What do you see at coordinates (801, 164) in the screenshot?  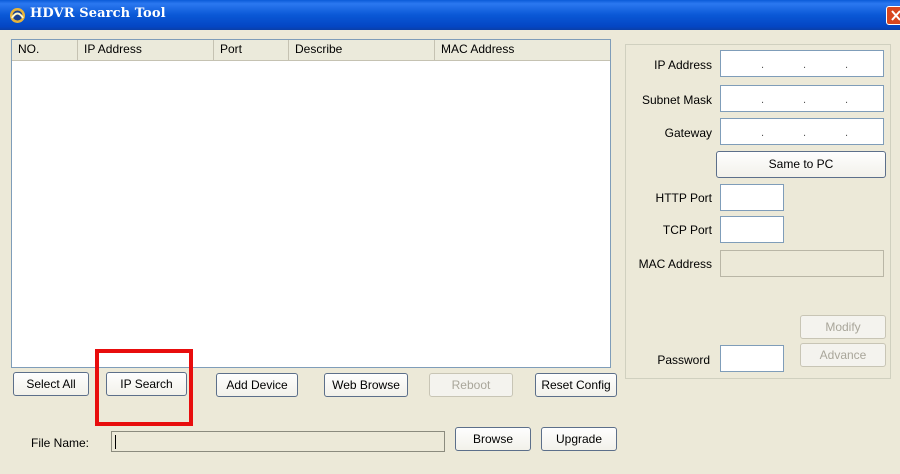 I see `same-to-pc-button: Same to PC` at bounding box center [801, 164].